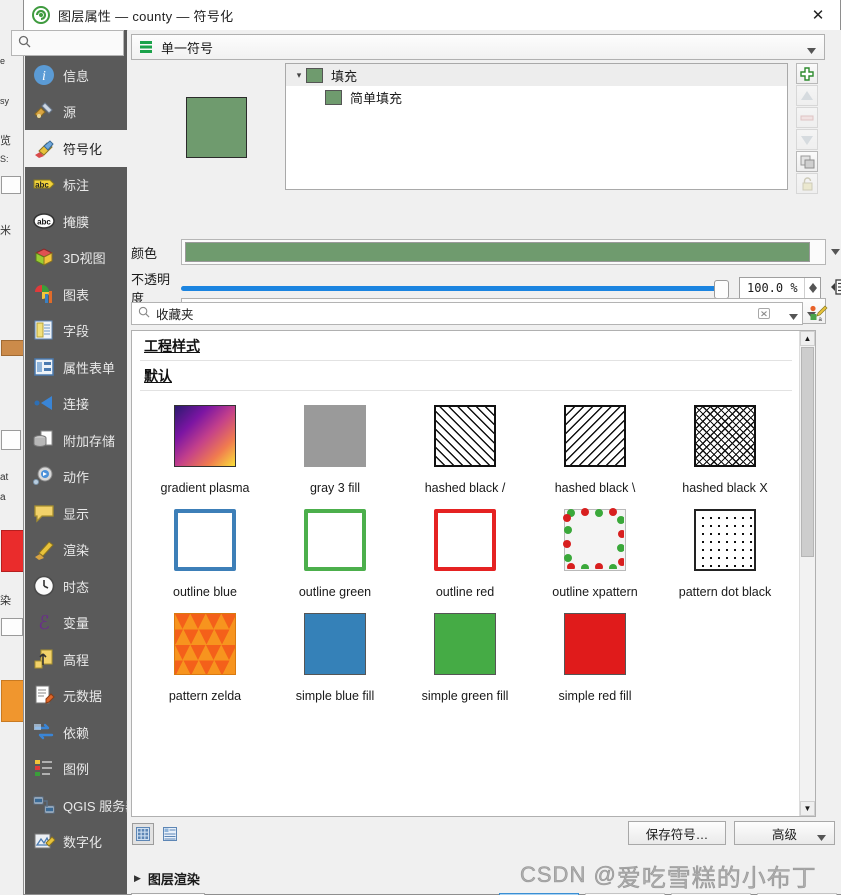  What do you see at coordinates (455, 289) in the screenshot?
I see `opacity-slider` at bounding box center [455, 289].